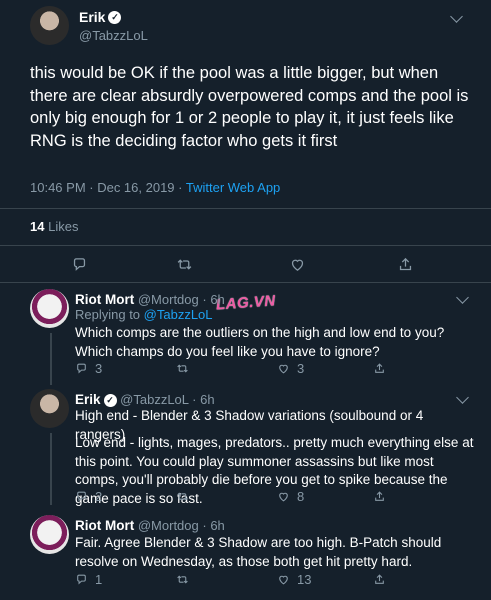 The width and height of the screenshot is (491, 600). I want to click on likes-label: Likes, so click(63, 226).